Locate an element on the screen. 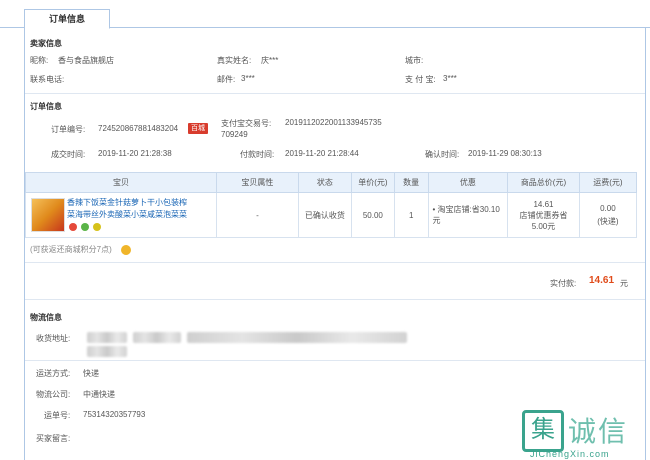 The width and height of the screenshot is (650, 460). col-header-discount: 优惠 is located at coordinates (468, 182).